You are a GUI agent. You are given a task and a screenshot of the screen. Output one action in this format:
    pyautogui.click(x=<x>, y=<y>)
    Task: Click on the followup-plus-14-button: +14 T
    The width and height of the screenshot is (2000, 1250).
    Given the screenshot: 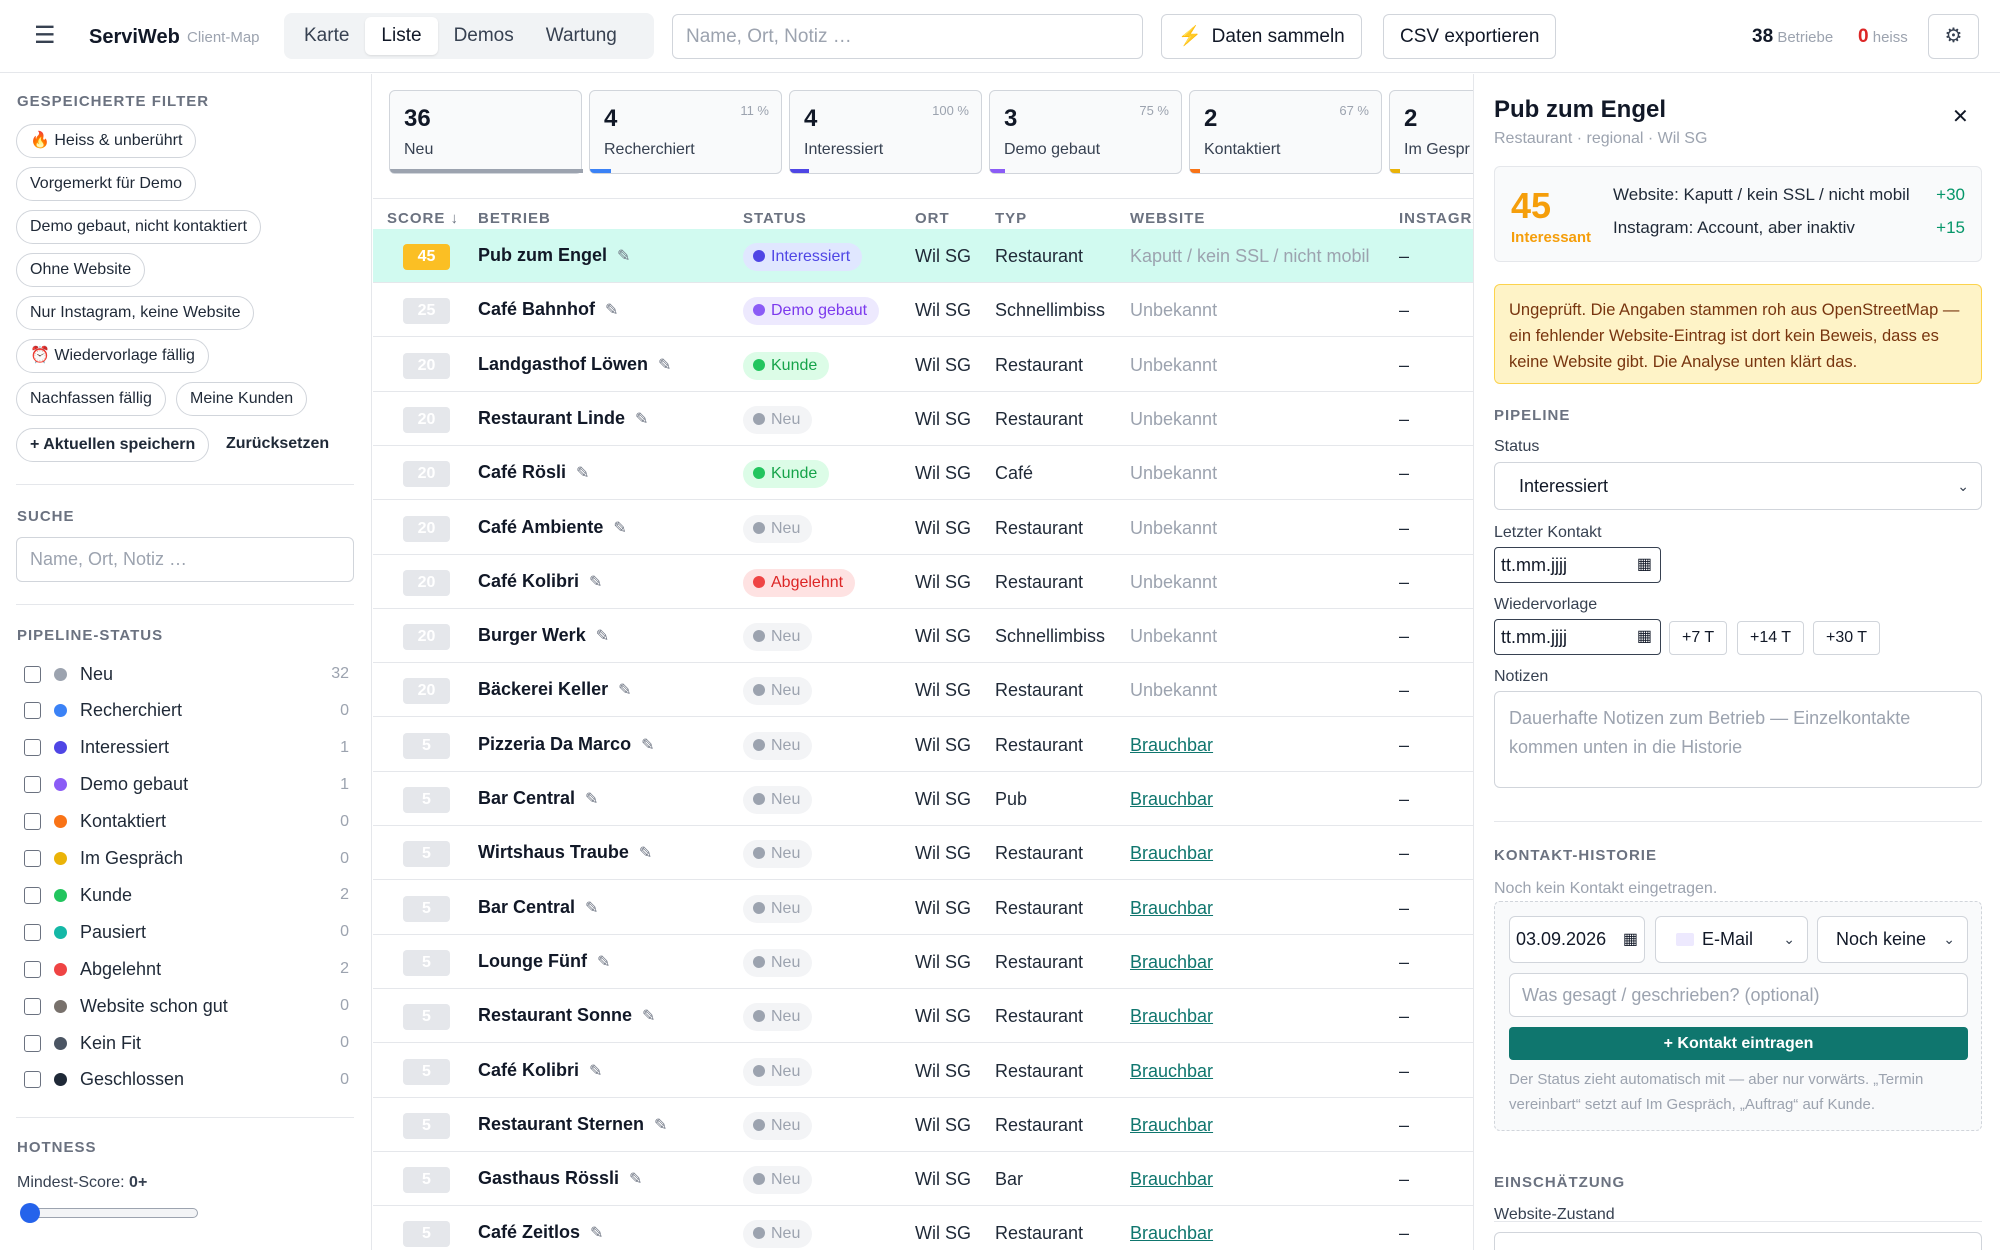 What is the action you would take?
    pyautogui.click(x=1771, y=638)
    